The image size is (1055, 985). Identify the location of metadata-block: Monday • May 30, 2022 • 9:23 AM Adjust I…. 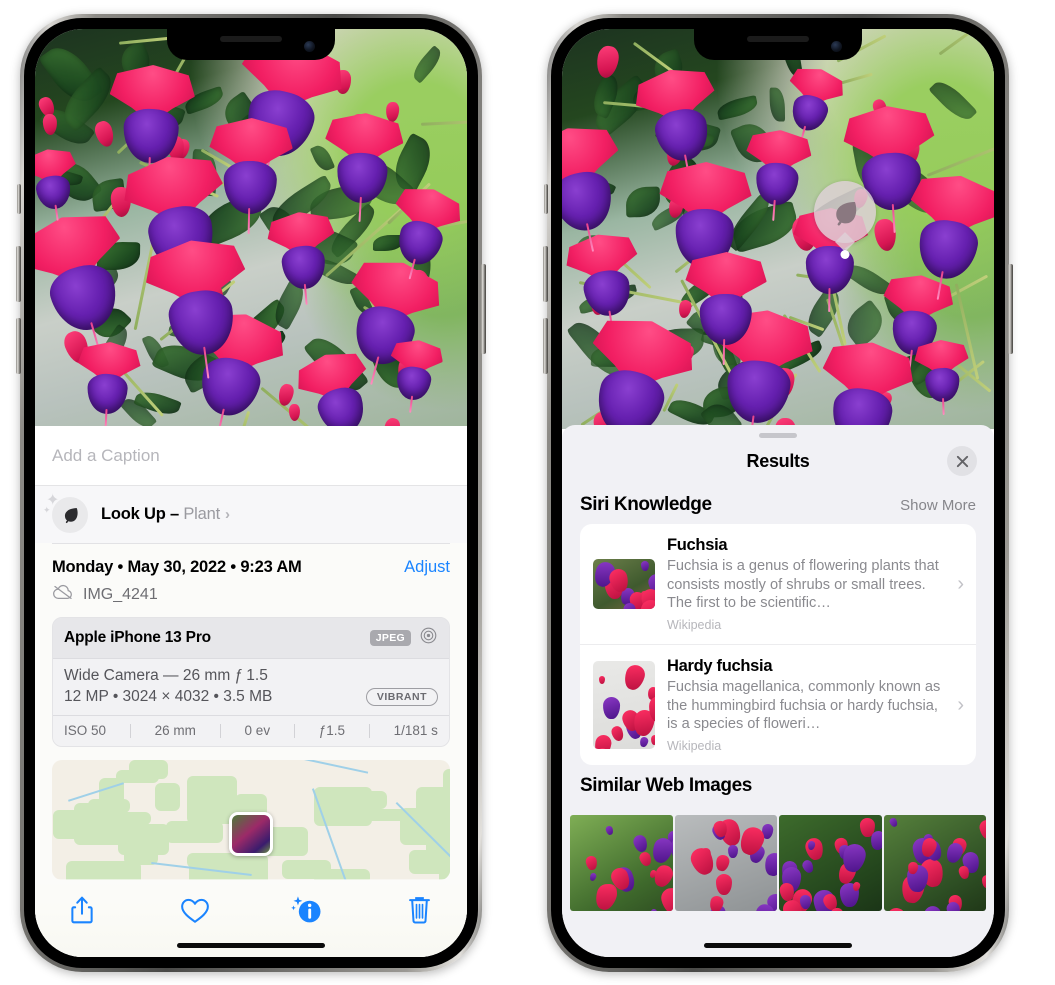
(251, 574).